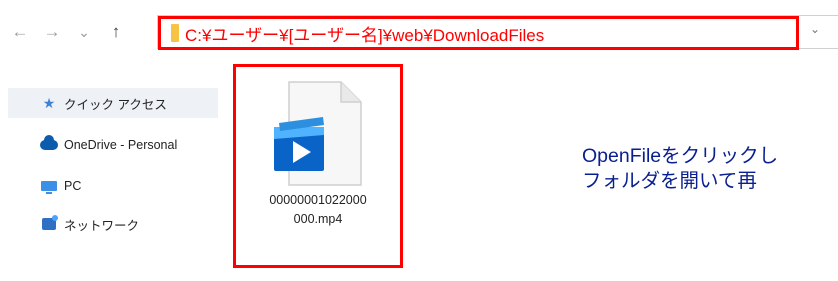 The width and height of the screenshot is (838, 281). Describe the element at coordinates (49, 187) in the screenshot. I see `computer-icon` at that location.